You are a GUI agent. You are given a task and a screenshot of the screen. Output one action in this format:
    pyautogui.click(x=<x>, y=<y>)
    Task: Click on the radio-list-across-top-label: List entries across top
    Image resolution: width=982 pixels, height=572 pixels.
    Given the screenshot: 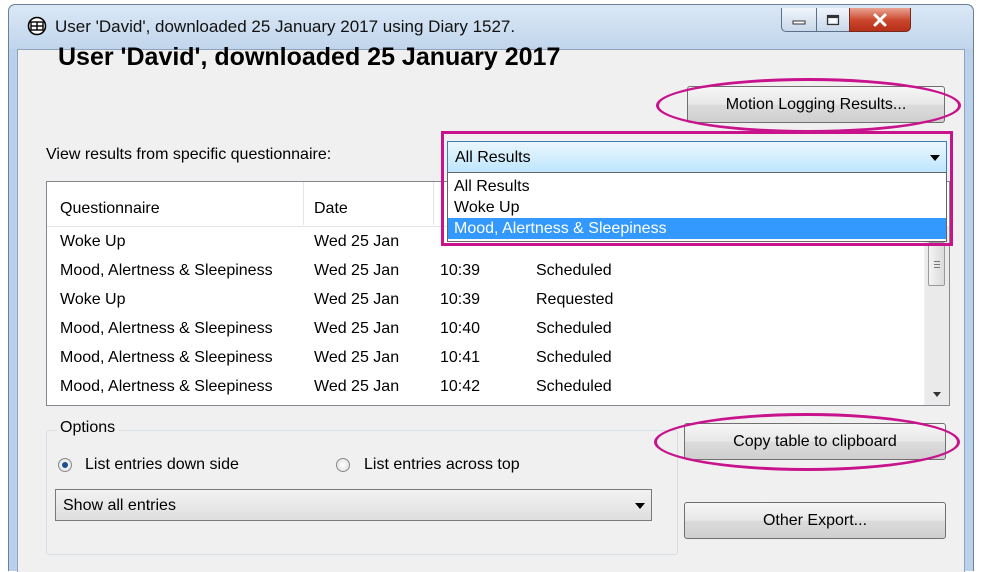 What is the action you would take?
    pyautogui.click(x=442, y=465)
    